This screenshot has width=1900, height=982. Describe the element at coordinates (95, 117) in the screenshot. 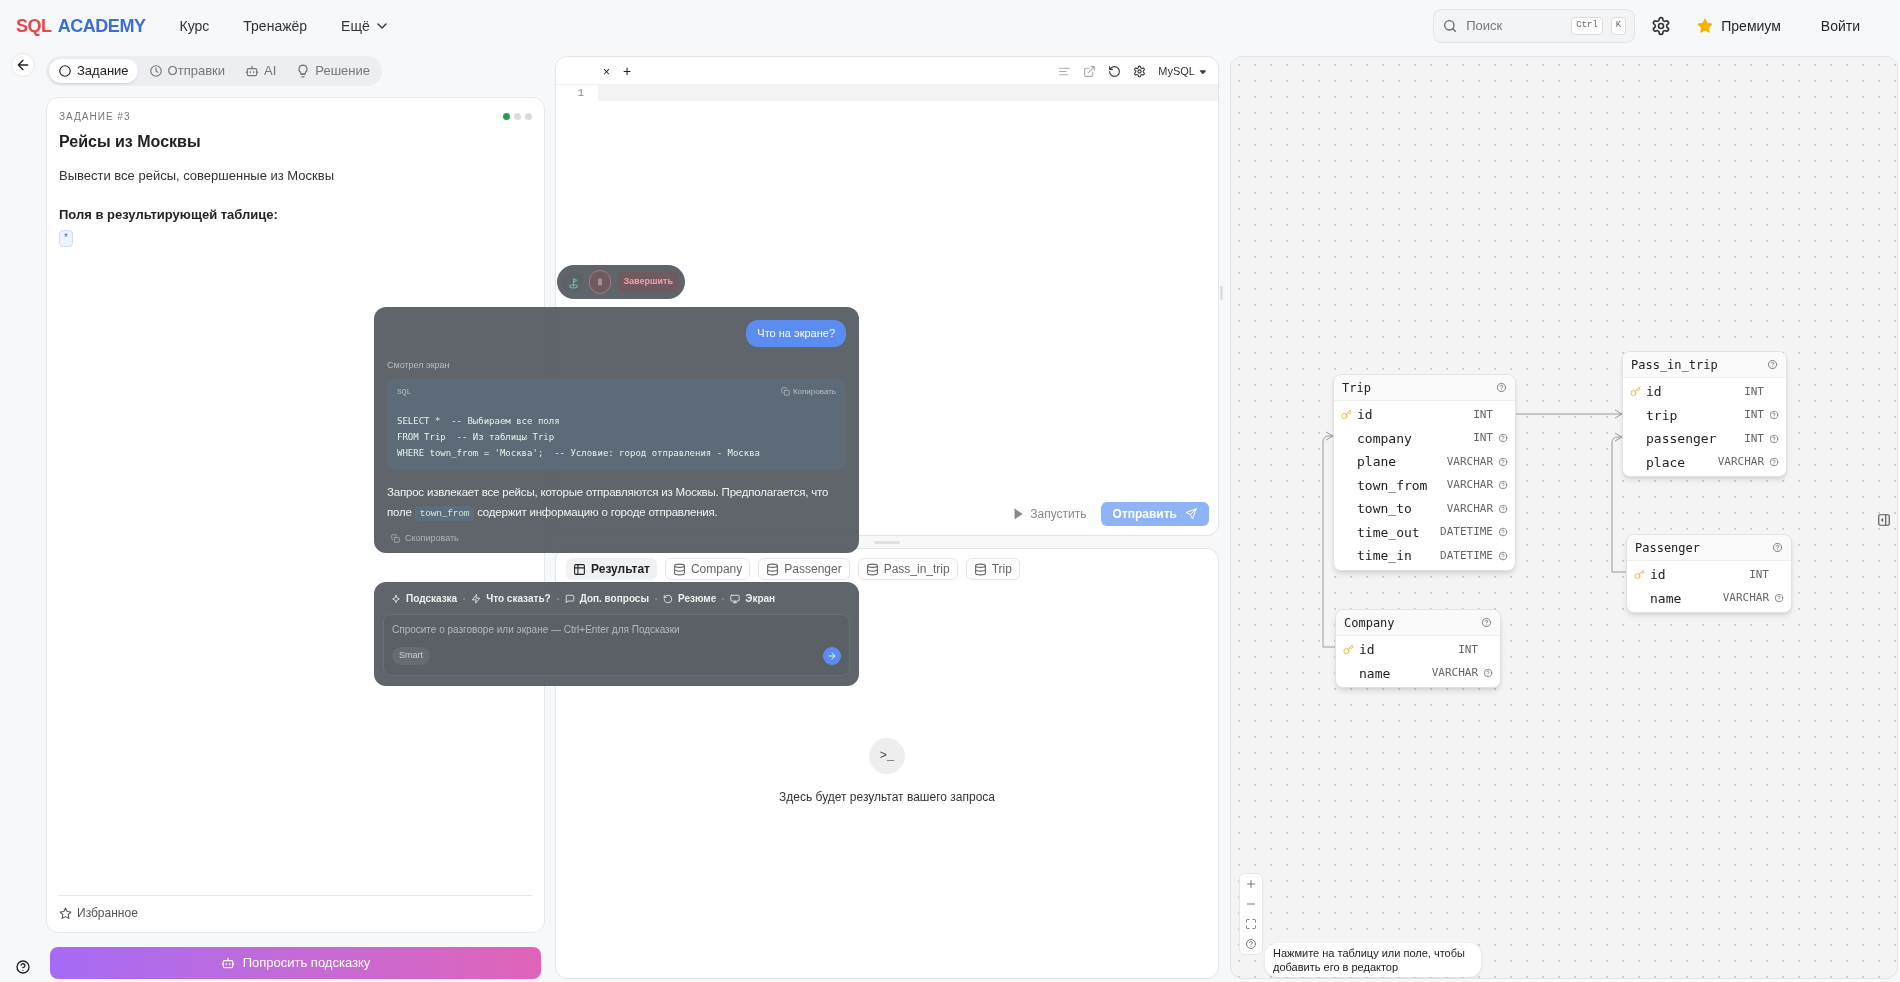

I see `task-number: ЗАДАНИЕ #3` at that location.